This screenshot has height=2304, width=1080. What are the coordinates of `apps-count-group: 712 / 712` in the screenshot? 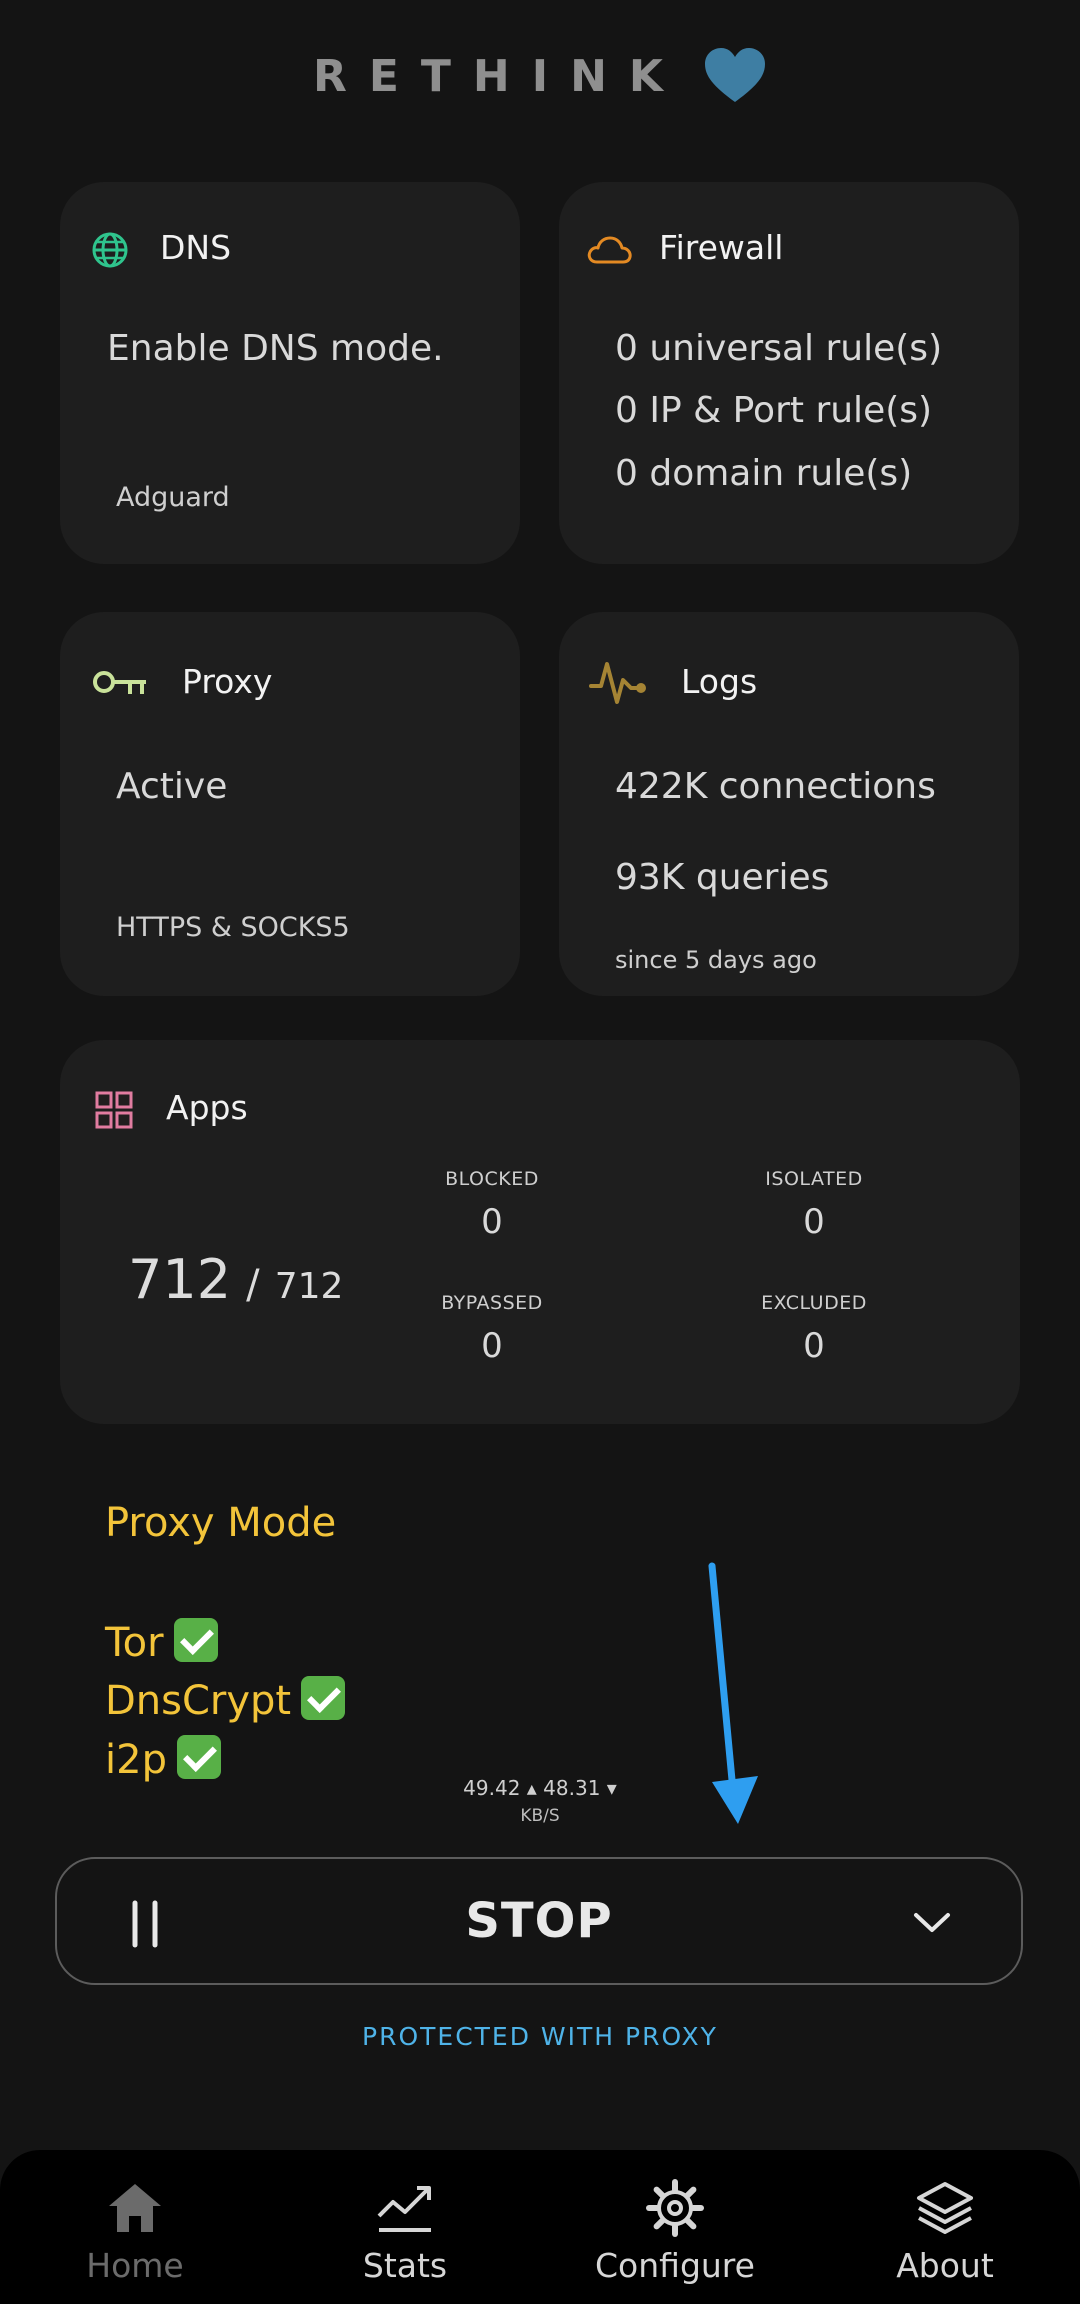 It's located at (235, 1279).